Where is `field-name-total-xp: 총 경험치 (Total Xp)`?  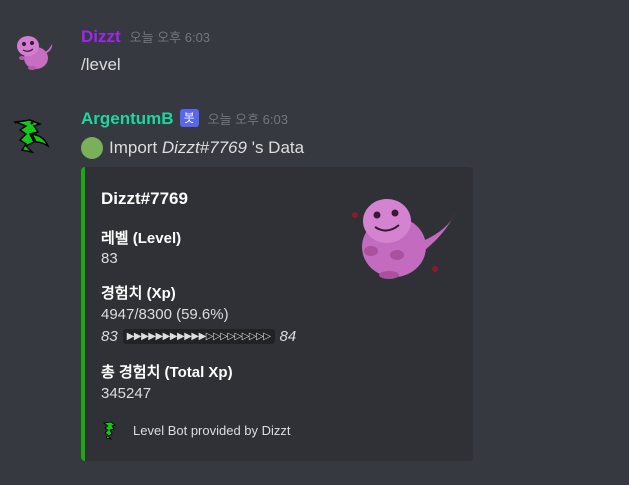 field-name-total-xp: 총 경험치 (Total Xp) is located at coordinates (167, 372).